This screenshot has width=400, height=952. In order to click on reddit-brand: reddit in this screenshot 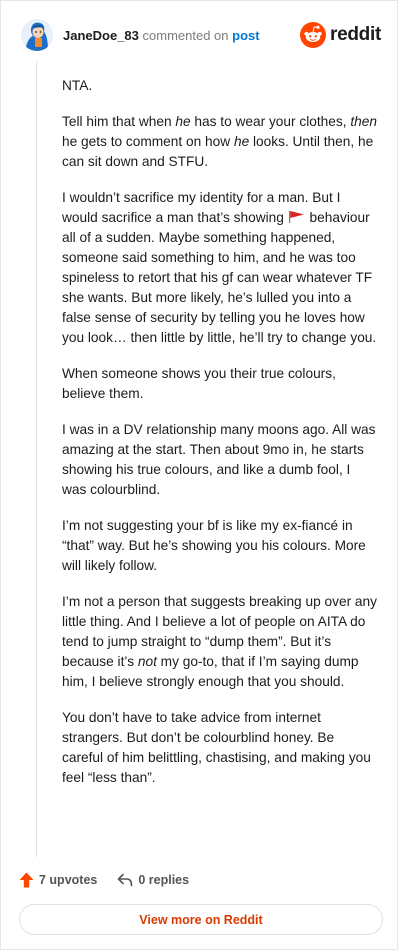, I will do `click(340, 35)`.